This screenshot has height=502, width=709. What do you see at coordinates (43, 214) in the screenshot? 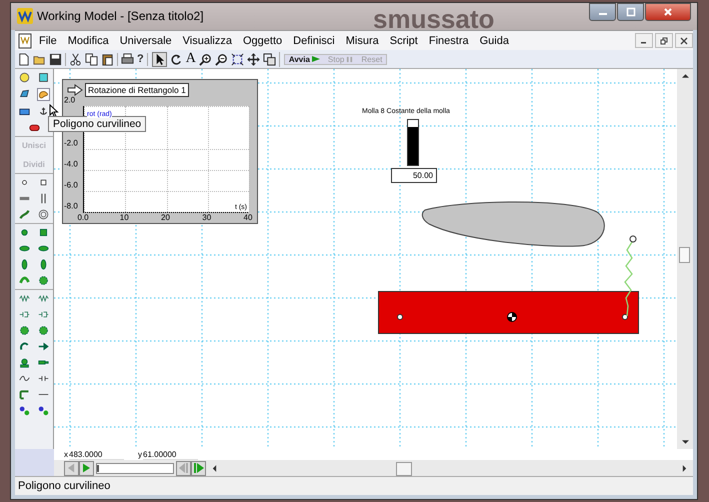
I see `target-icon` at bounding box center [43, 214].